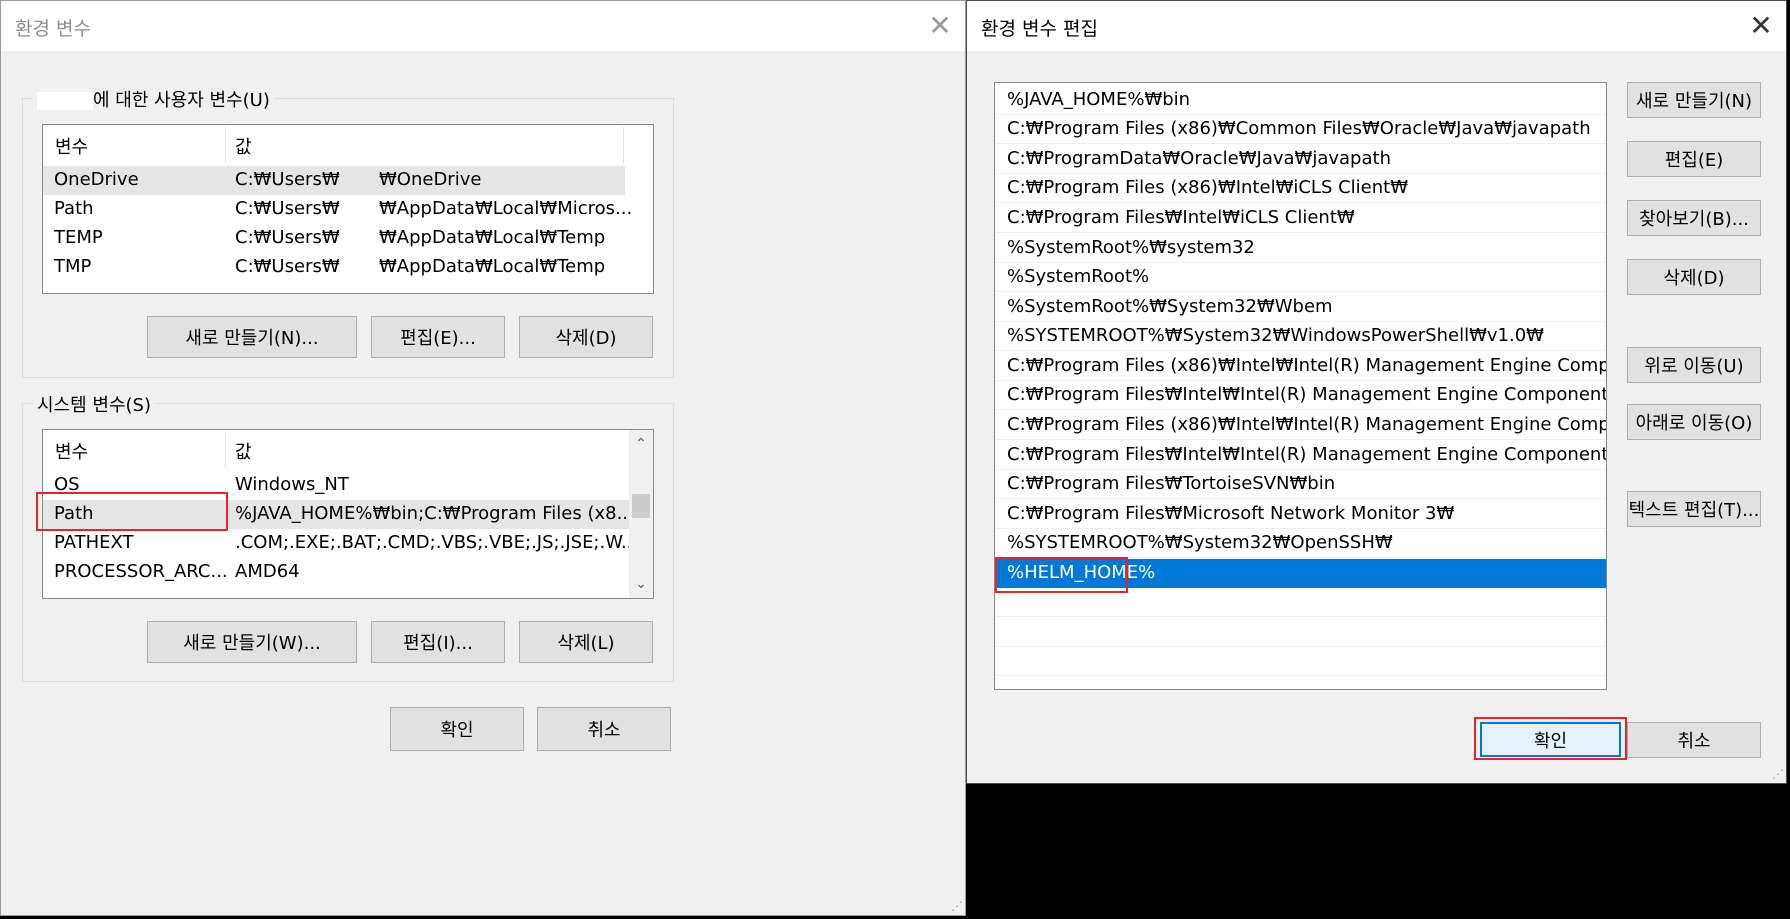  I want to click on list-item: %JAVA_HOME%₩bin, so click(1301, 100).